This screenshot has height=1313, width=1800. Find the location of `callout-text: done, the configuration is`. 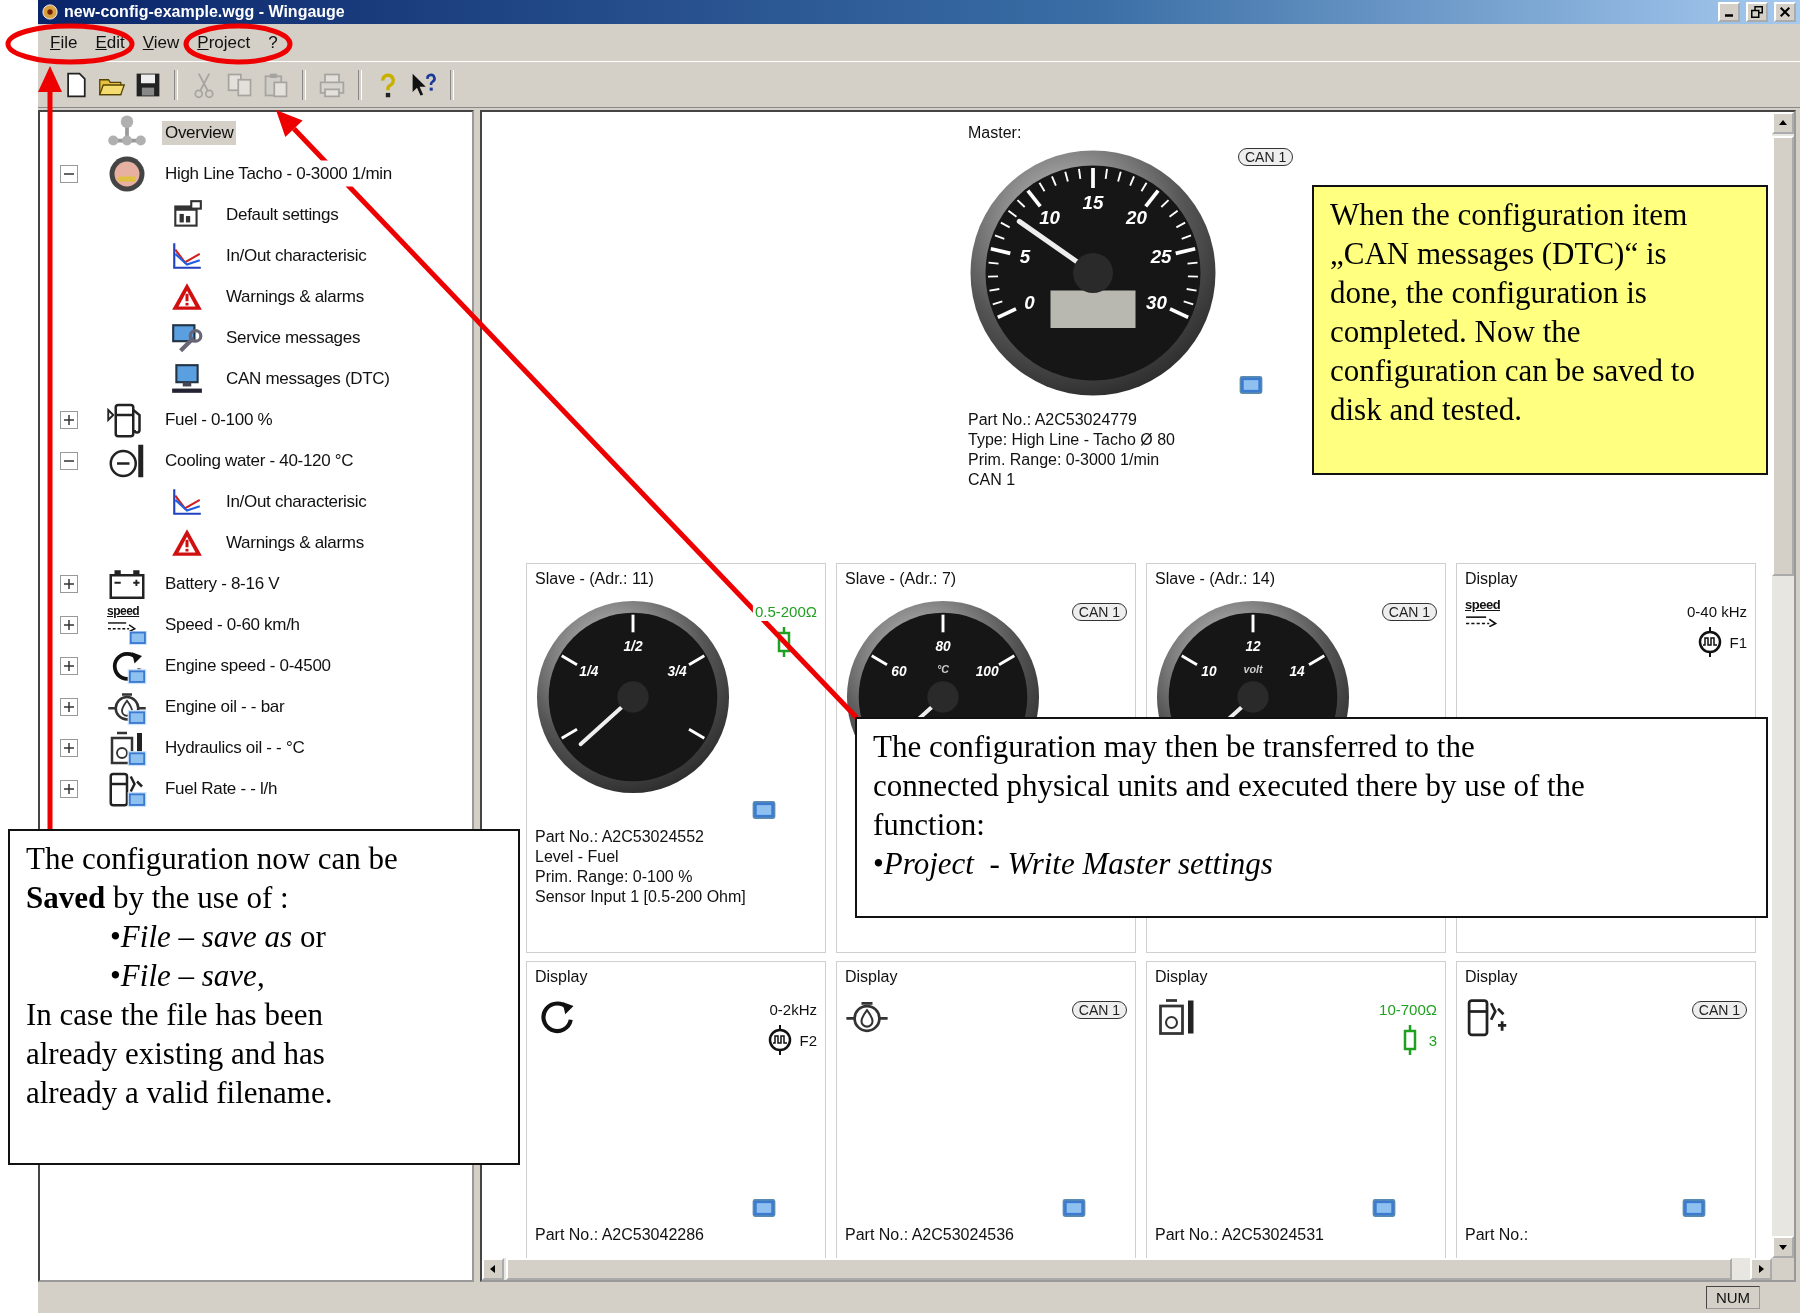

callout-text: done, the configuration is is located at coordinates (1489, 293).